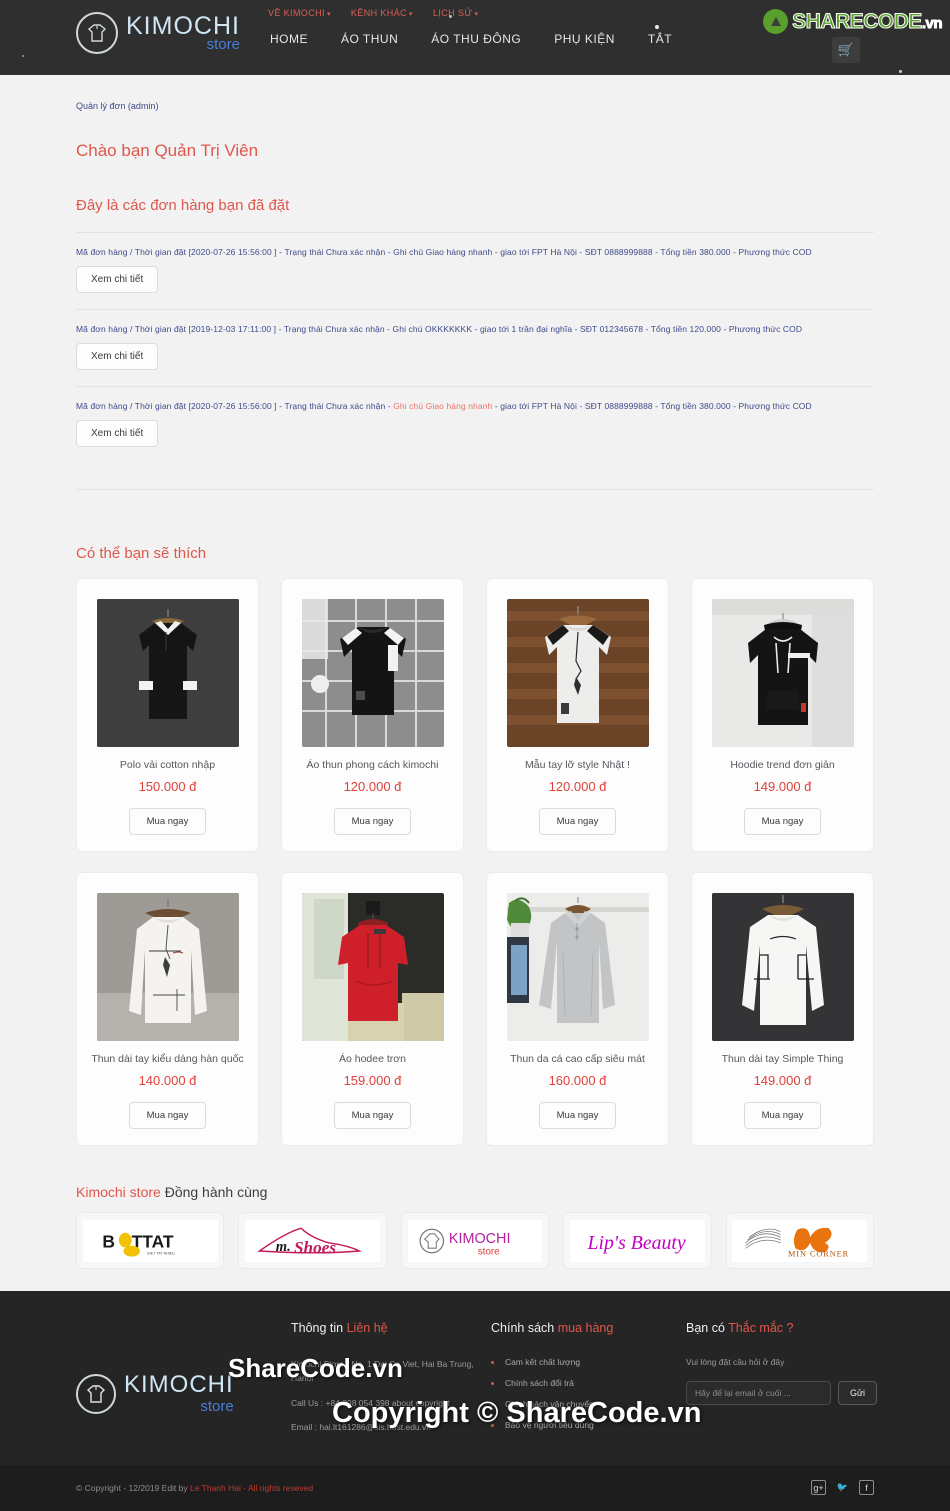 The image size is (950, 1511). Describe the element at coordinates (577, 786) in the screenshot. I see `product-price: 120.000 đ` at that location.